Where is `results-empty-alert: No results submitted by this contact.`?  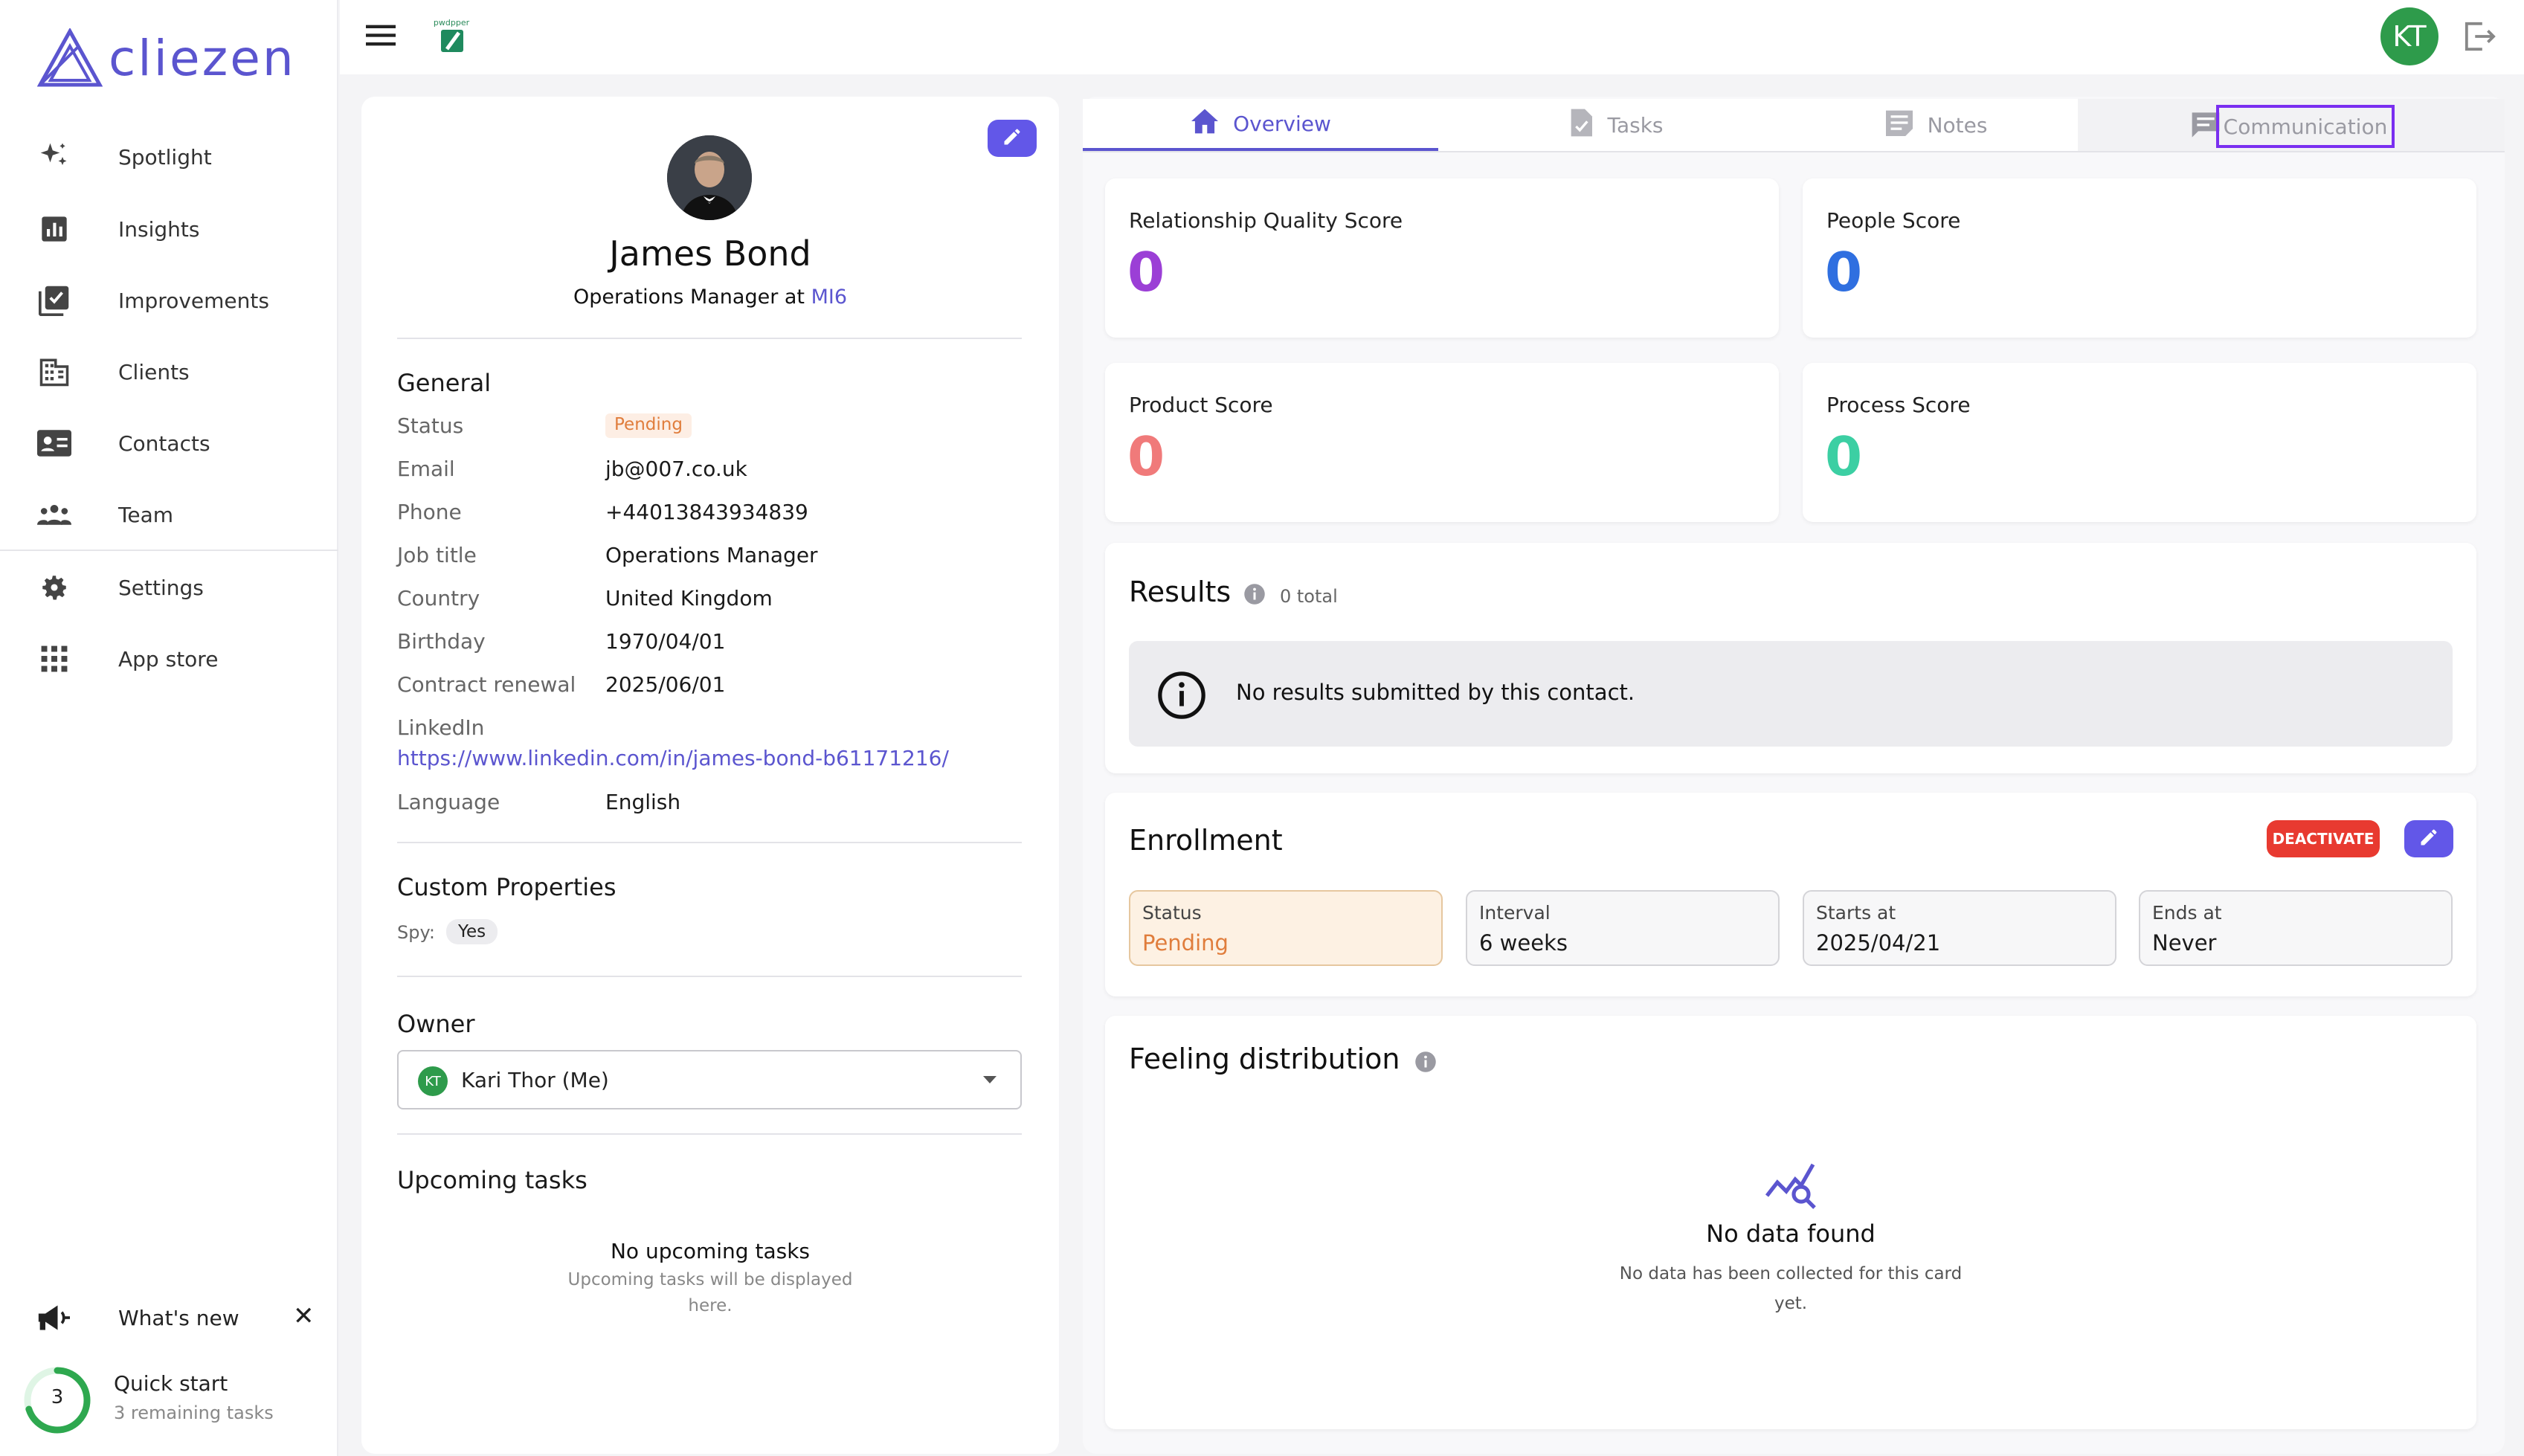
results-empty-alert: No results submitted by this contact. is located at coordinates (1791, 694).